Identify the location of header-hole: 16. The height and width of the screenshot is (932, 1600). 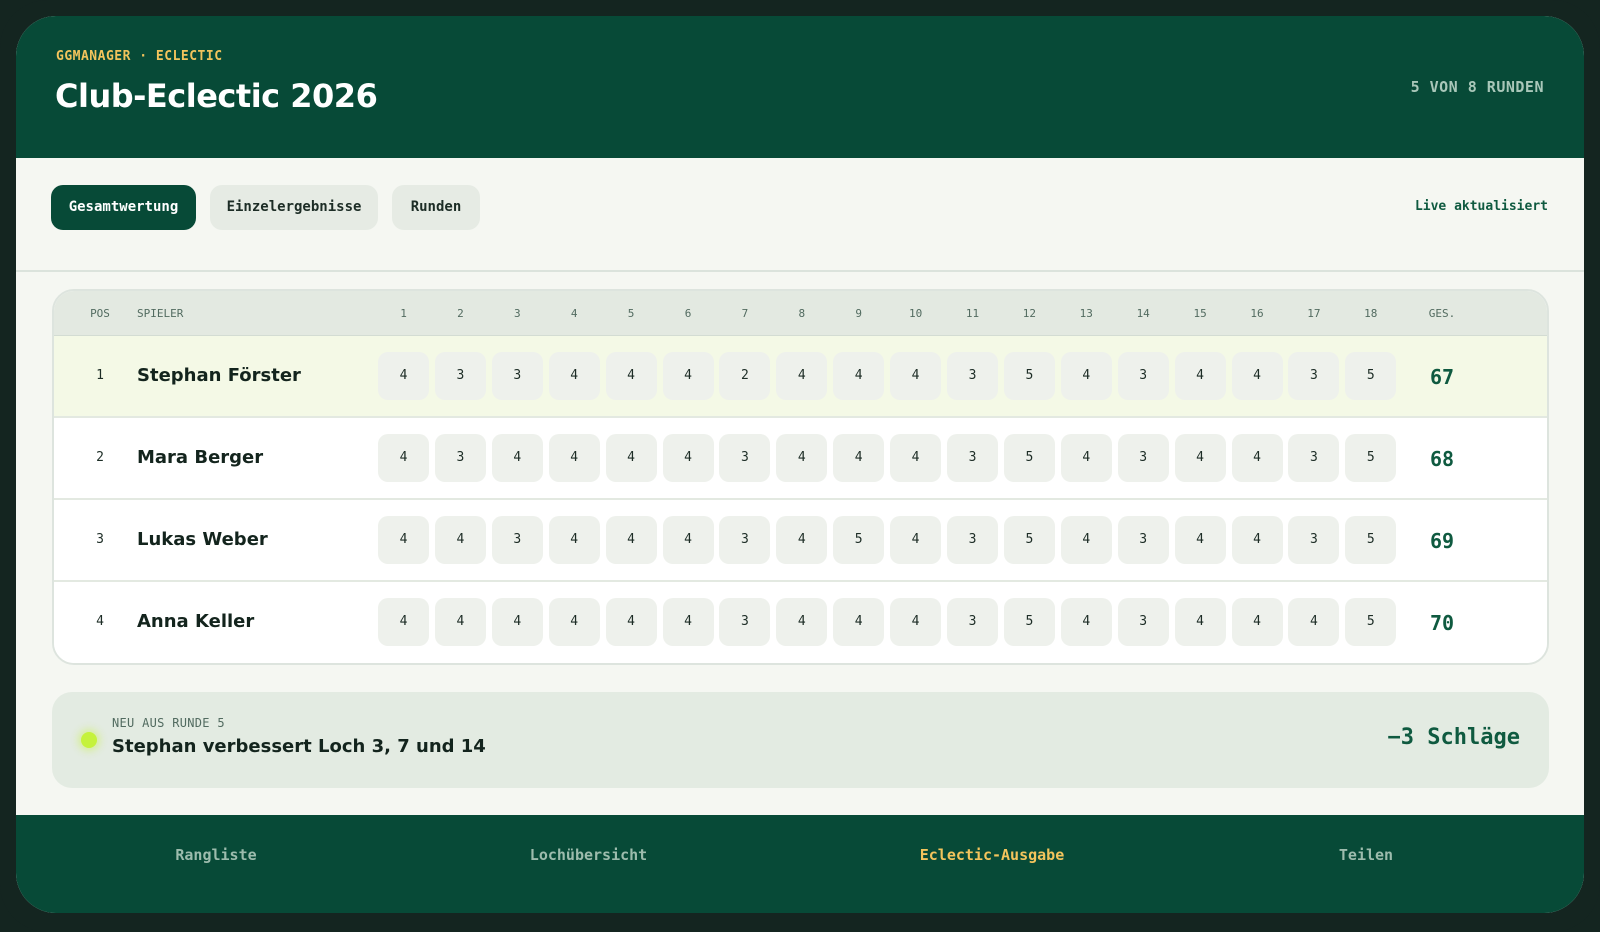
(1257, 313).